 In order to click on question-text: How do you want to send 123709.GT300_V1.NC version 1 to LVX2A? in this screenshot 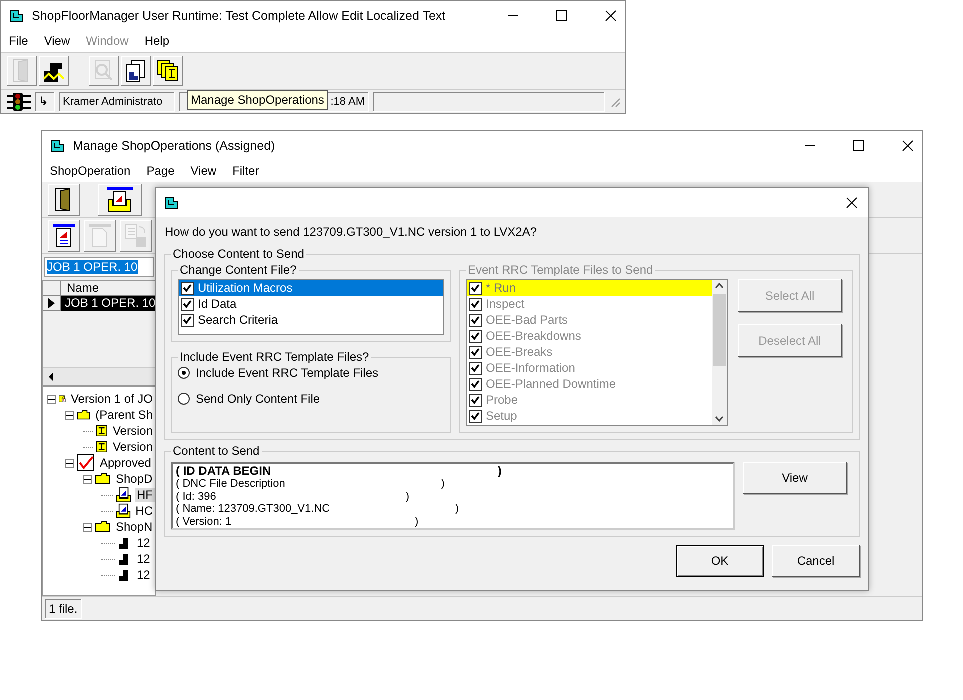, I will do `click(351, 232)`.